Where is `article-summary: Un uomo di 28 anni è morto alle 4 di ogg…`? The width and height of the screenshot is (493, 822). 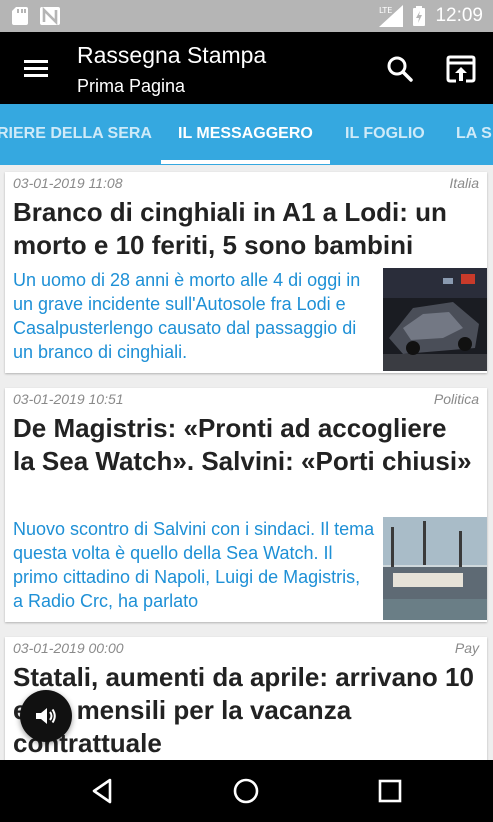 article-summary: Un uomo di 28 anni è morto alle 4 di ogg… is located at coordinates (187, 316).